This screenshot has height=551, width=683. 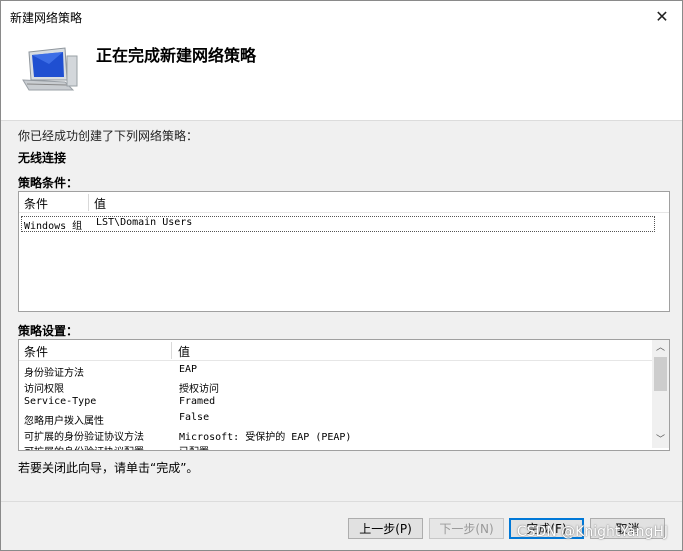 I want to click on table-row: Service-Type Framed, so click(x=334, y=403).